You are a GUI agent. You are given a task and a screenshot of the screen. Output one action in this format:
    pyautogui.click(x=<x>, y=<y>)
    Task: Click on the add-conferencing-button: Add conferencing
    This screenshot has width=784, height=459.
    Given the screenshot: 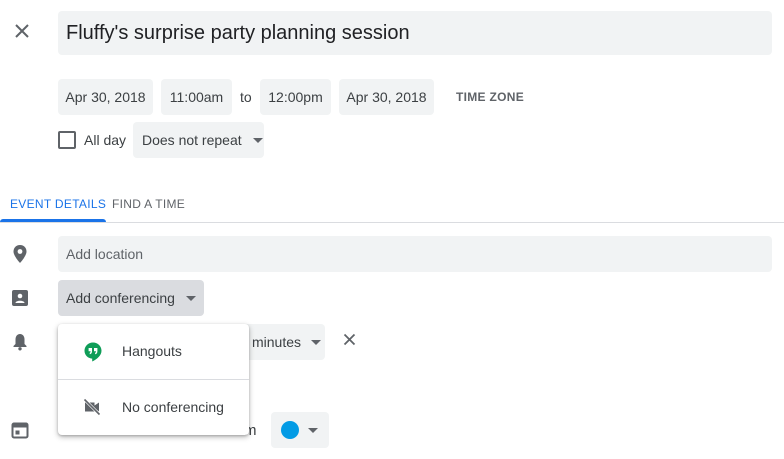 What is the action you would take?
    pyautogui.click(x=131, y=298)
    